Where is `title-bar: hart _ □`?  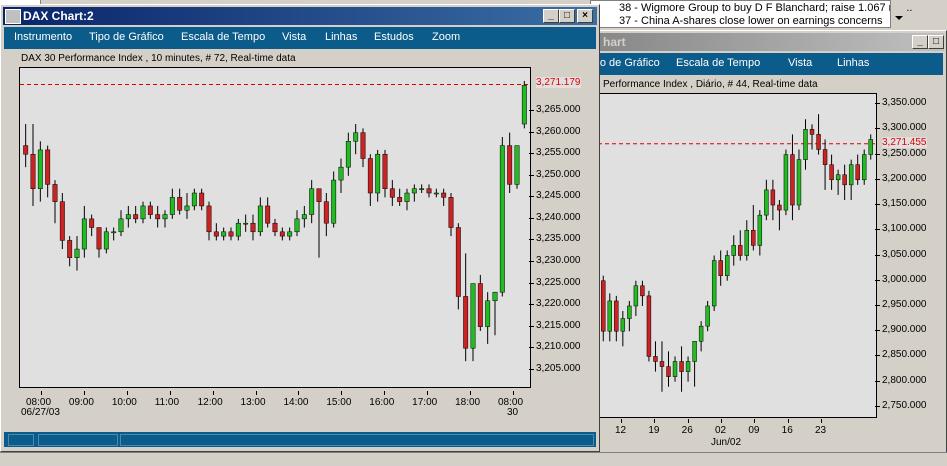 title-bar: hart _ □ is located at coordinates (747, 42).